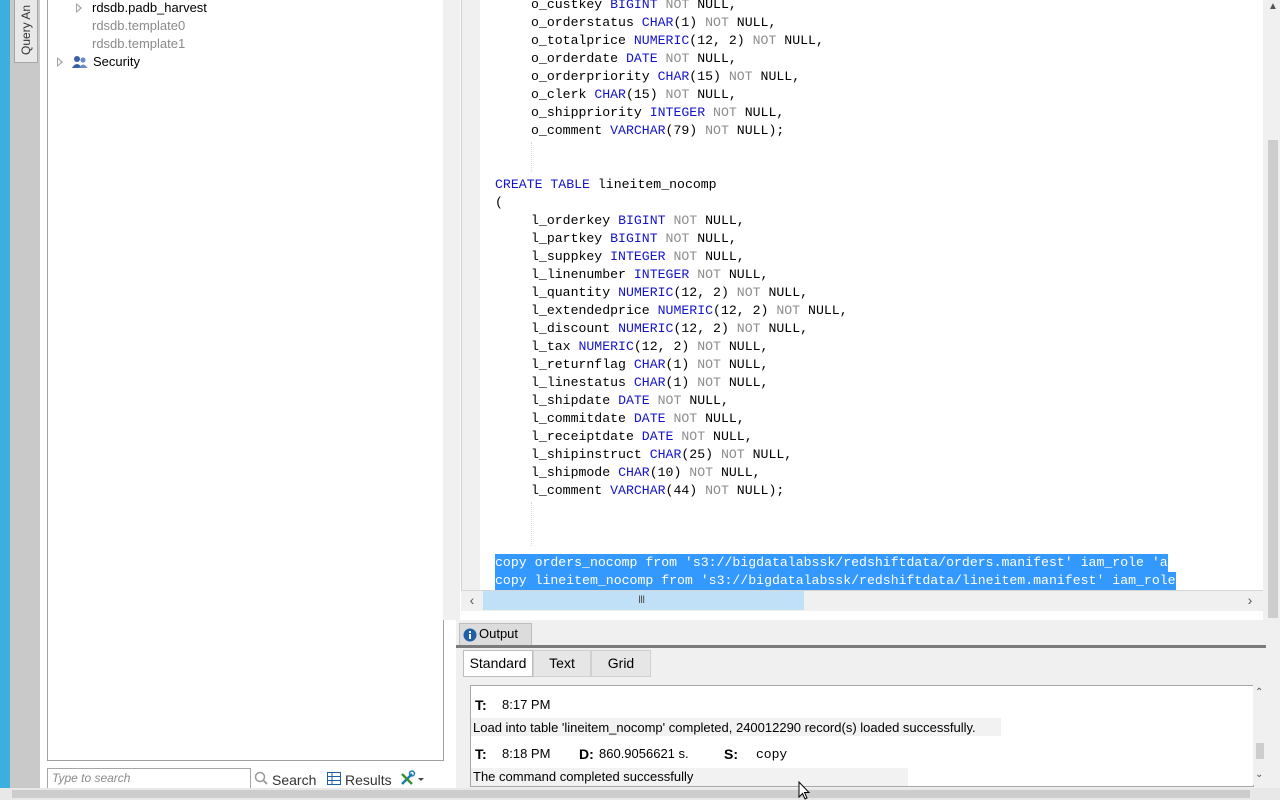  Describe the element at coordinates (294, 780) in the screenshot. I see `search-button: Search` at that location.